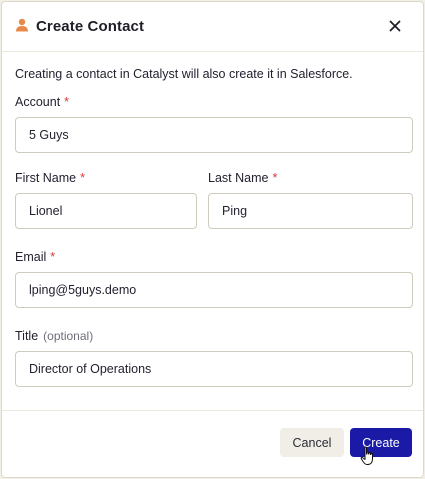  I want to click on account-label-text: Account, so click(38, 102).